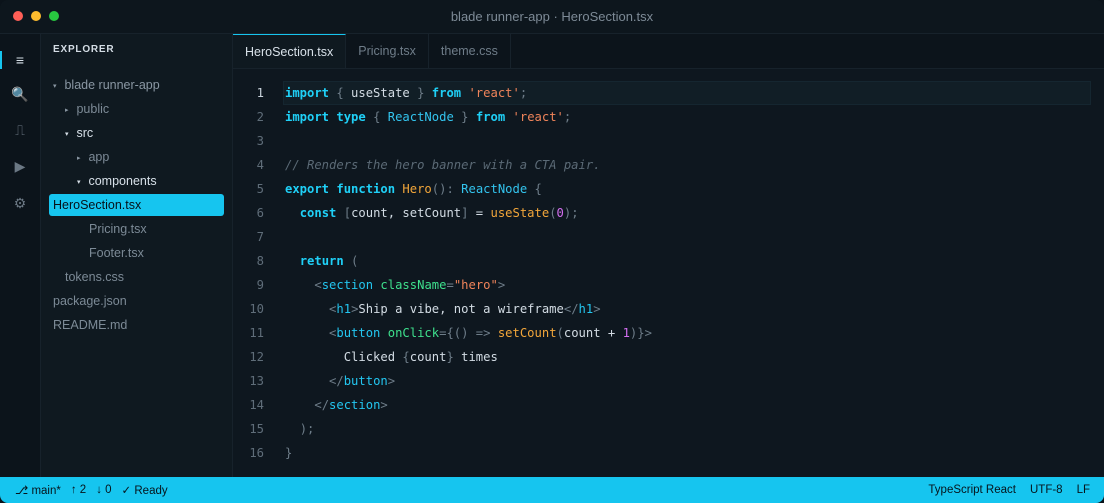 This screenshot has height=503, width=1104. I want to click on code-token: )}>, so click(640, 333).